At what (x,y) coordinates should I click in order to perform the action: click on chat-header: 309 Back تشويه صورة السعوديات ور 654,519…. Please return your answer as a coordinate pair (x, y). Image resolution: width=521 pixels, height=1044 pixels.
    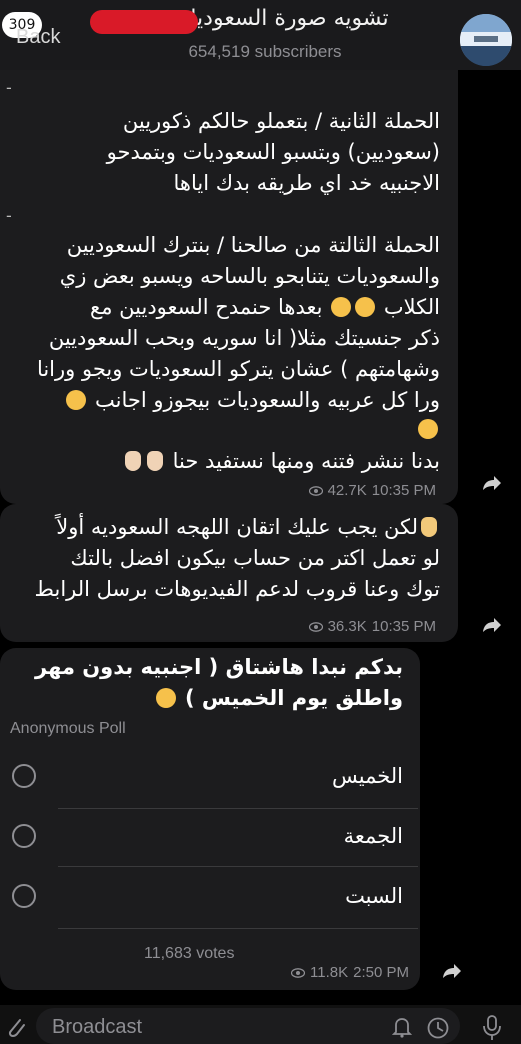
    Looking at the image, I should click on (260, 35).